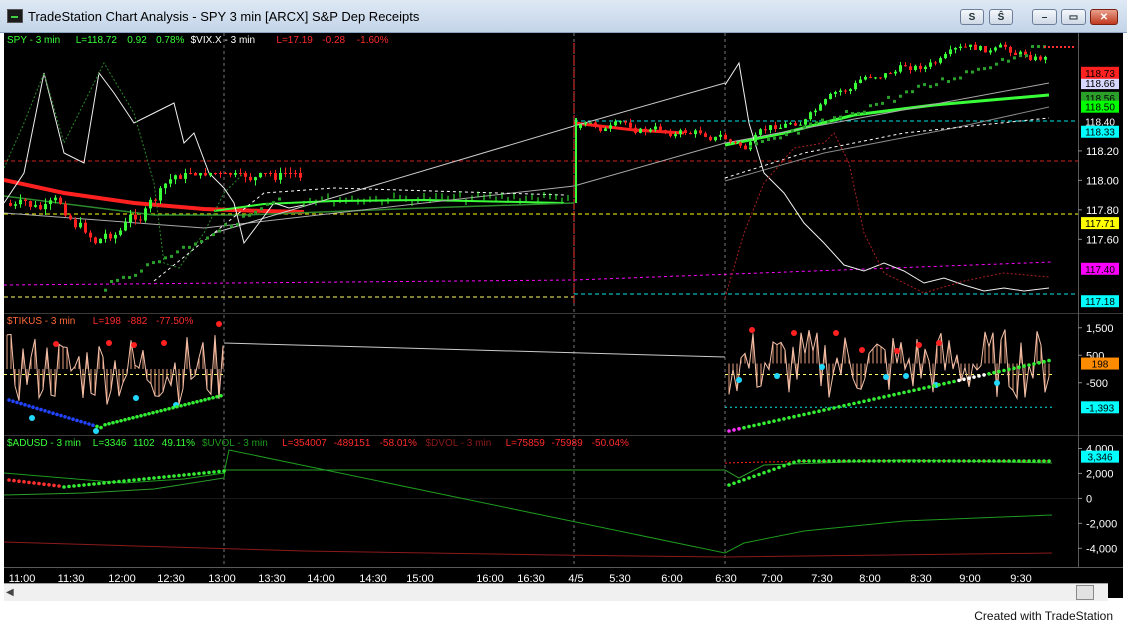 Image resolution: width=1127 pixels, height=625 pixels. What do you see at coordinates (1100, 329) in the screenshot?
I see `y-axis-label: 1,500` at bounding box center [1100, 329].